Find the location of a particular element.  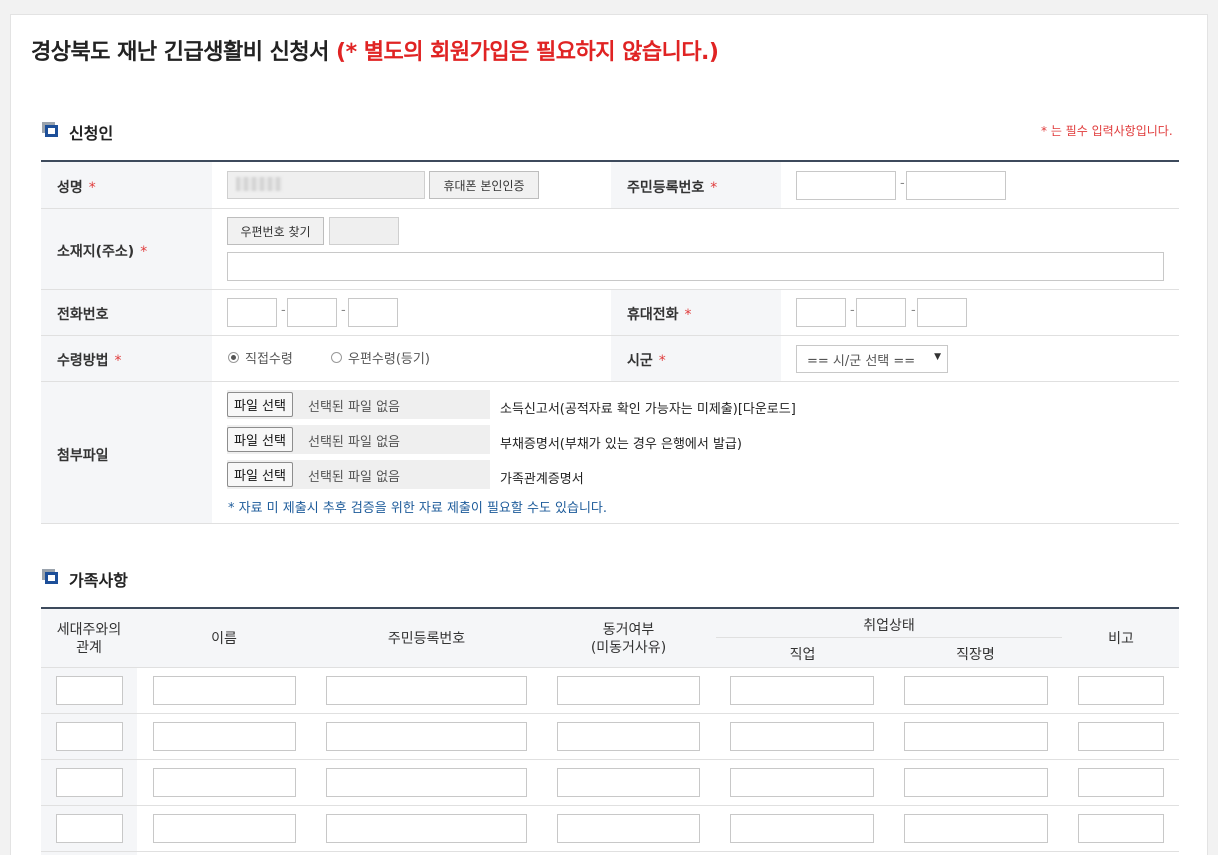

rrn-label: 주민등록번호 * is located at coordinates (672, 188).